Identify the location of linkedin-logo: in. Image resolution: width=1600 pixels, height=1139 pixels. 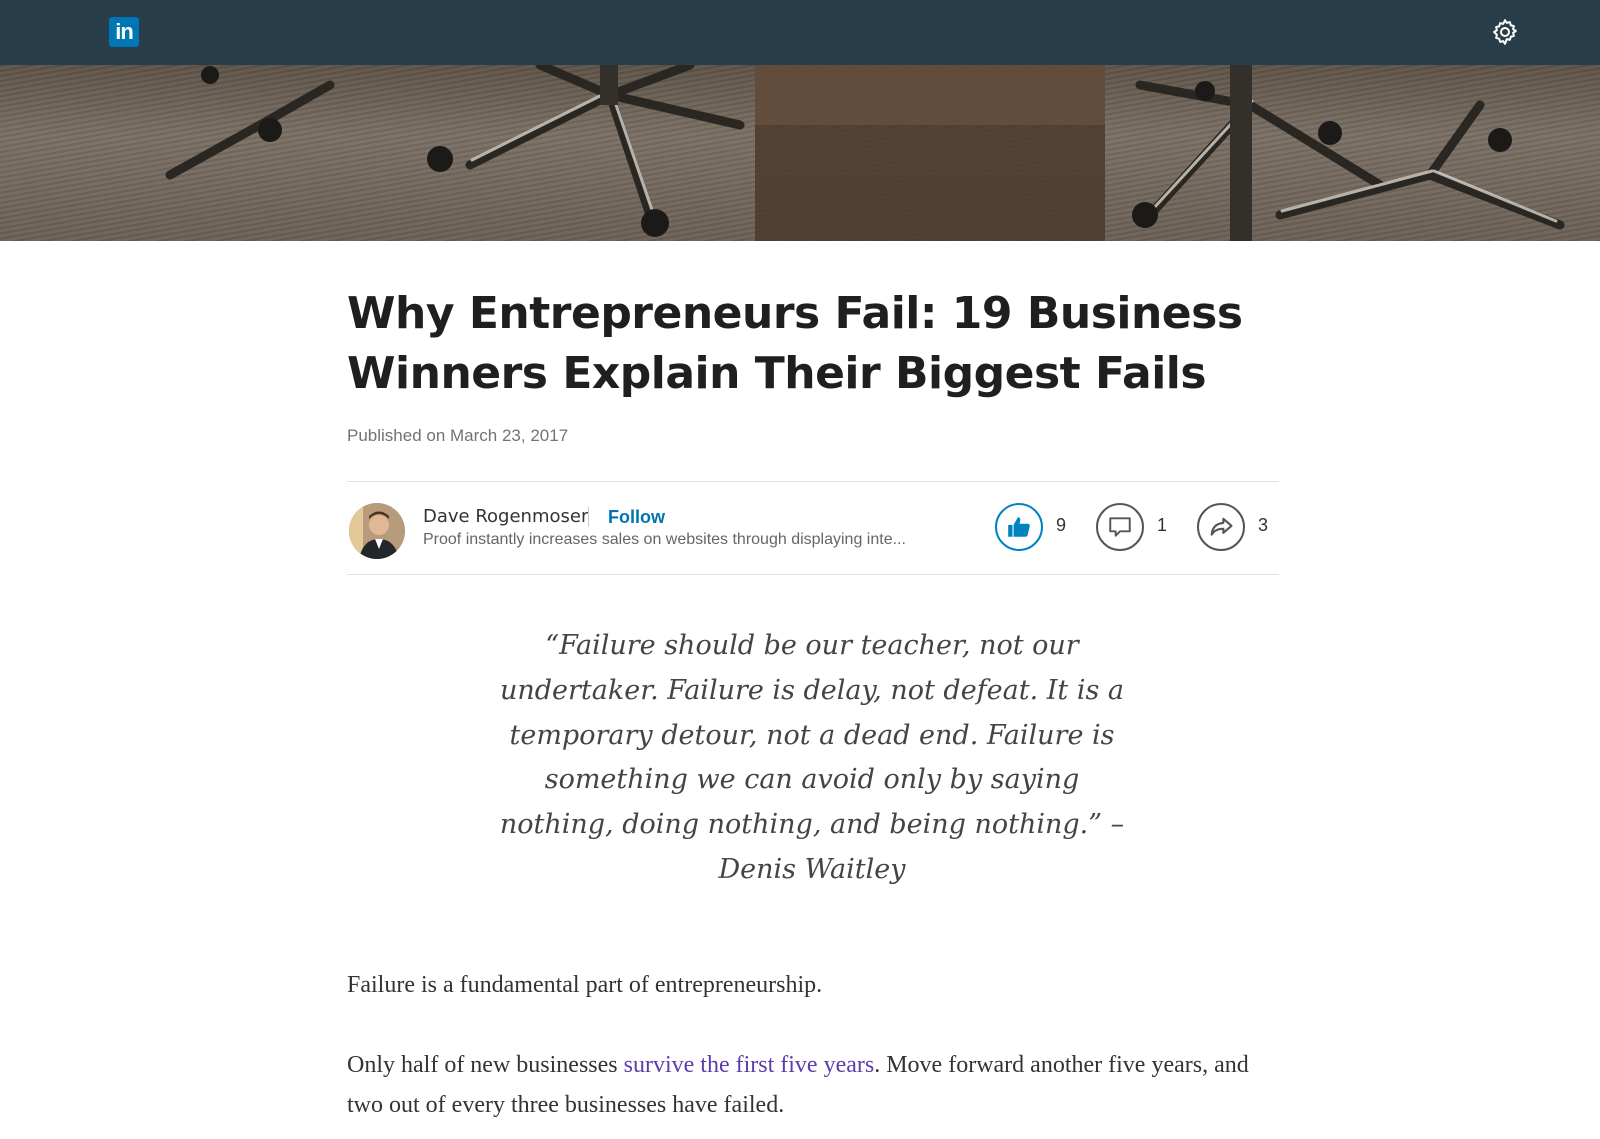
(124, 32).